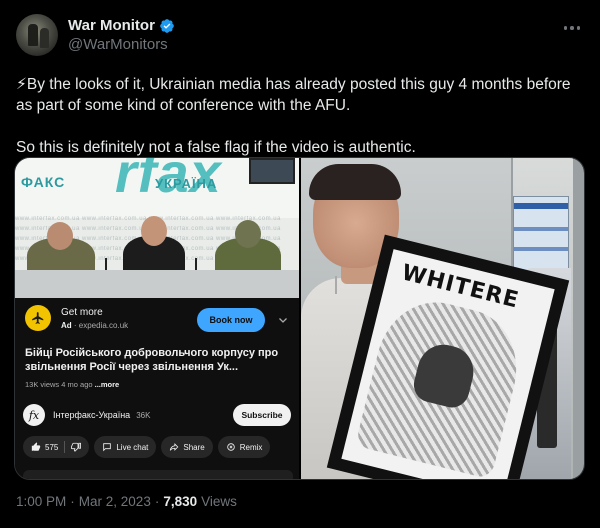 This screenshot has width=600, height=528. What do you see at coordinates (107, 447) in the screenshot?
I see `chat-icon` at bounding box center [107, 447].